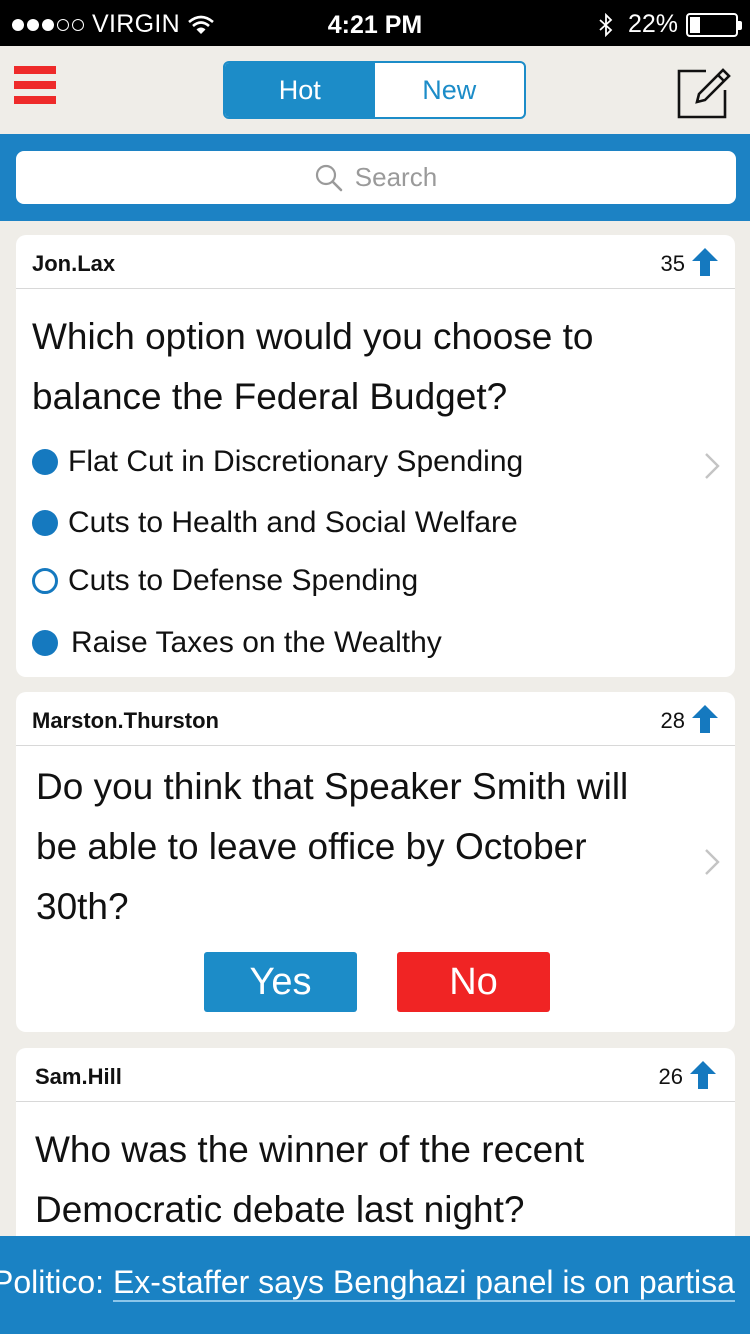 This screenshot has width=750, height=1334. Describe the element at coordinates (35, 88) in the screenshot. I see `hamburger-icon` at that location.